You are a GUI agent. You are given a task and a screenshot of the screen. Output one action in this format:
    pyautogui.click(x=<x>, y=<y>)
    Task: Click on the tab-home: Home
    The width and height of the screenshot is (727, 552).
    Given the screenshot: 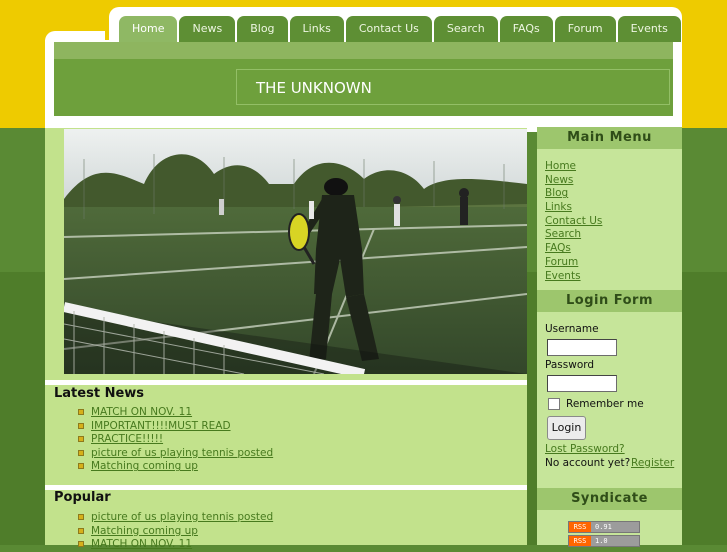 What is the action you would take?
    pyautogui.click(x=148, y=29)
    